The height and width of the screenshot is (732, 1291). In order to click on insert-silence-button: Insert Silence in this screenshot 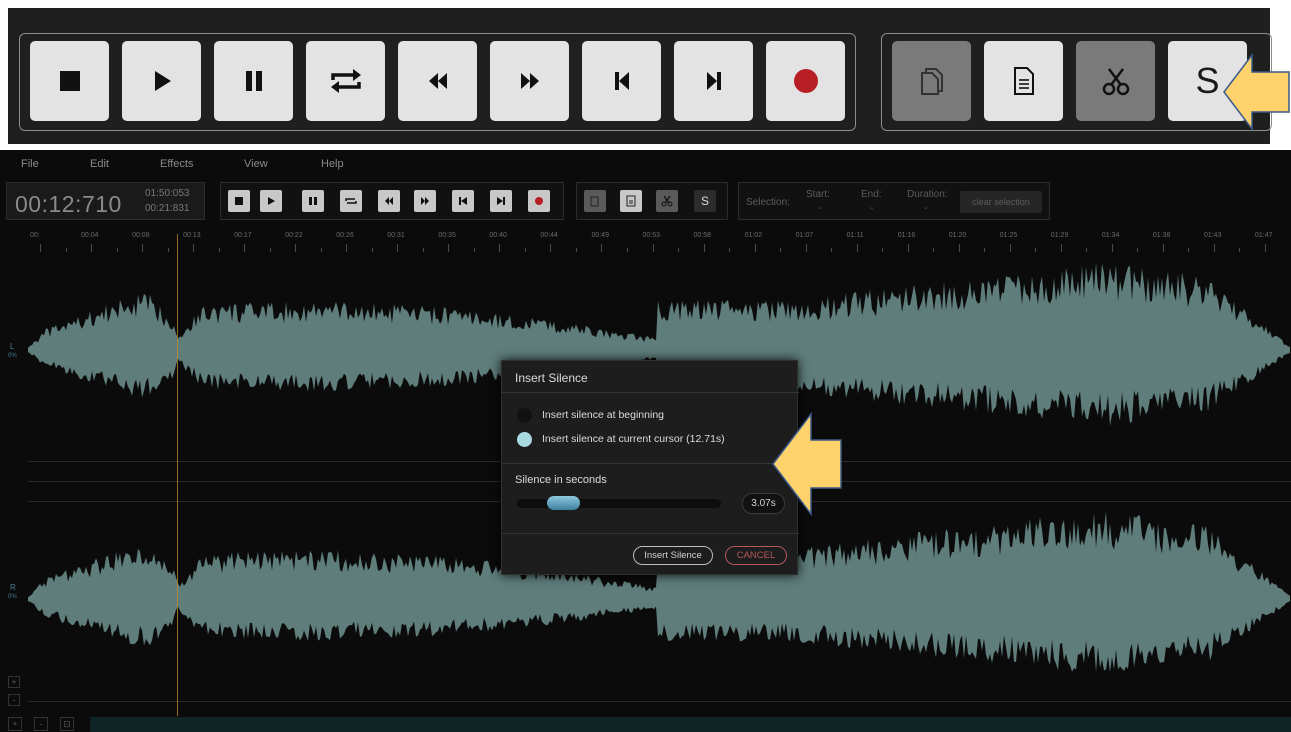, I will do `click(673, 555)`.